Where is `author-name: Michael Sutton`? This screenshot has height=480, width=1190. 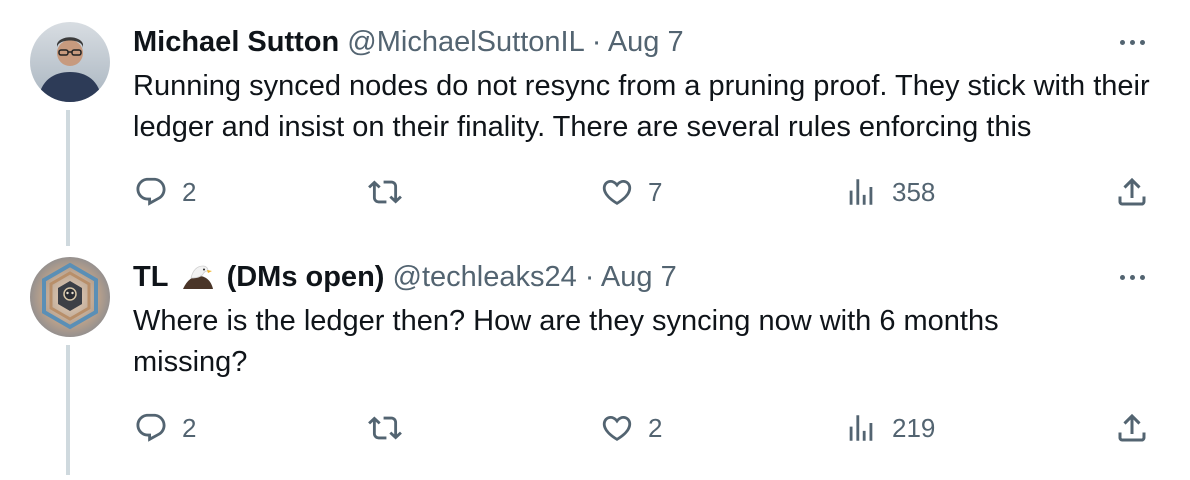
author-name: Michael Sutton is located at coordinates (236, 42).